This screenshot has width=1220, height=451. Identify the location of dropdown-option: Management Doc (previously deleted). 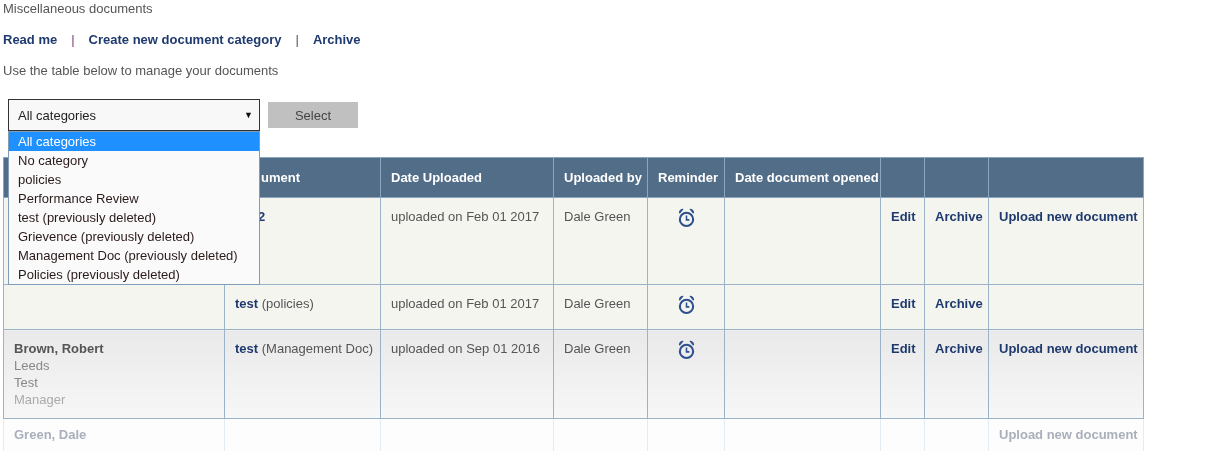
(134, 255).